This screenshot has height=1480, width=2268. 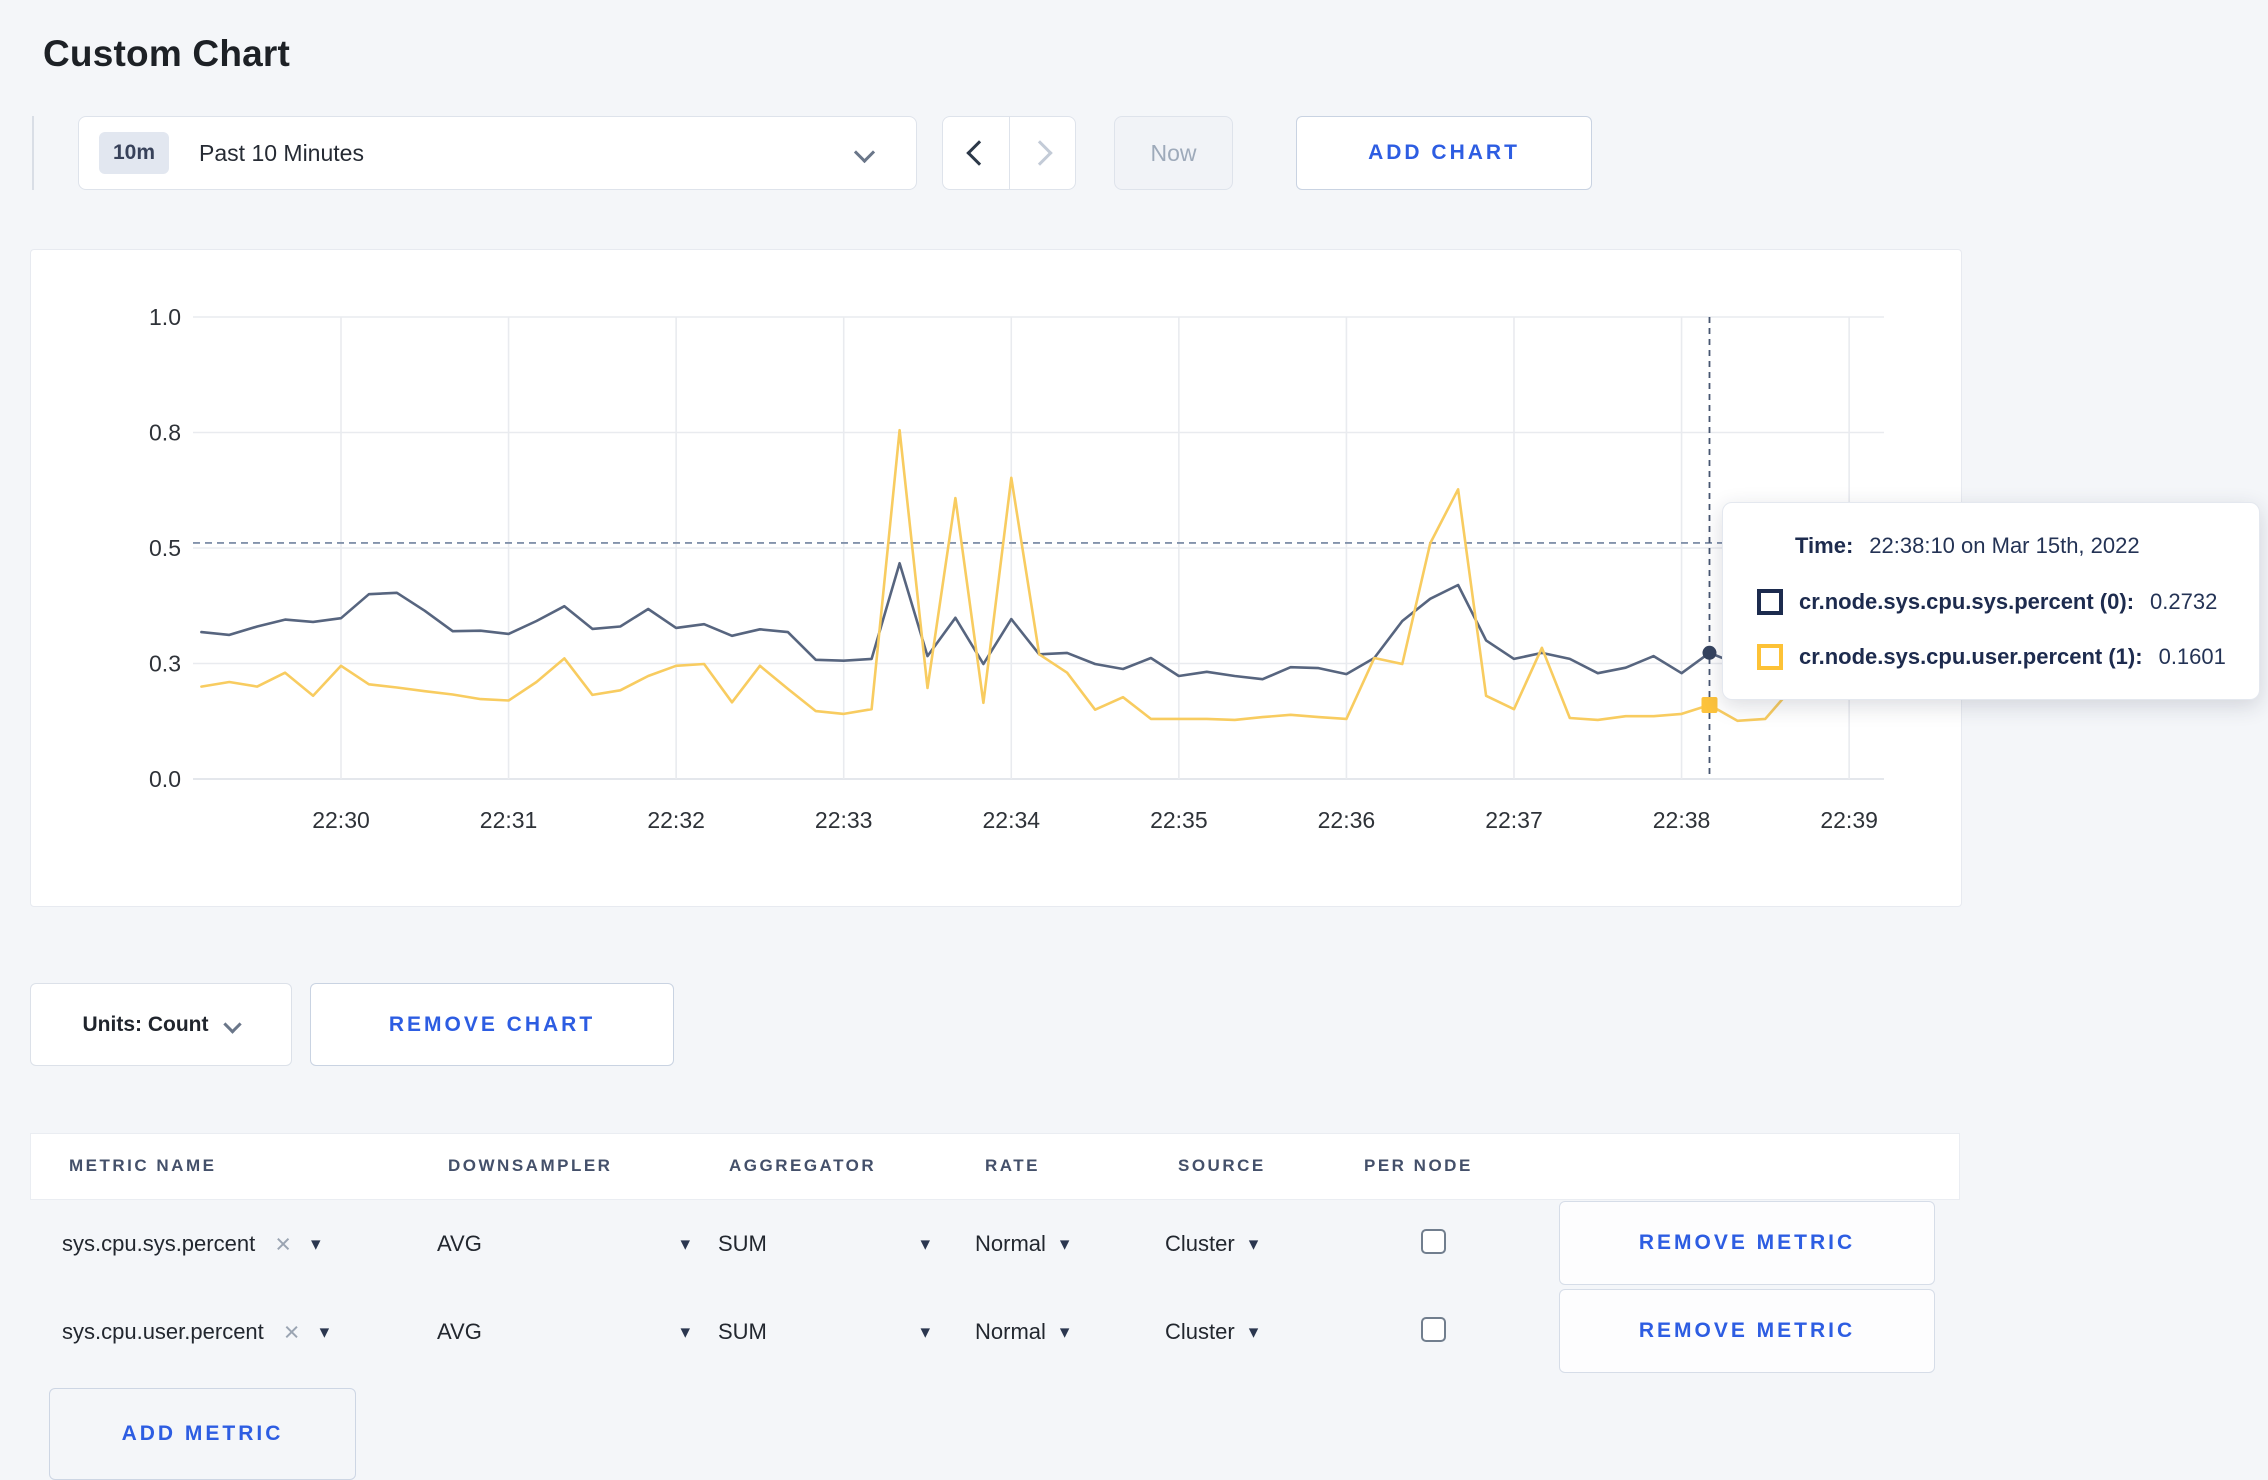 What do you see at coordinates (1514, 820) in the screenshot?
I see `svg-text: 22:37` at bounding box center [1514, 820].